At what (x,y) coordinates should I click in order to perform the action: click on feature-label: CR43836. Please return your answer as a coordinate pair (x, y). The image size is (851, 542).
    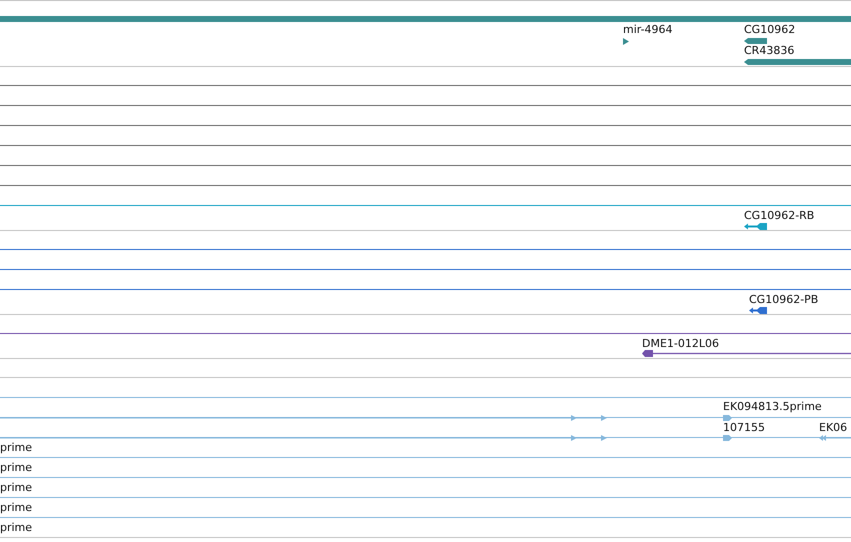
    Looking at the image, I should click on (769, 50).